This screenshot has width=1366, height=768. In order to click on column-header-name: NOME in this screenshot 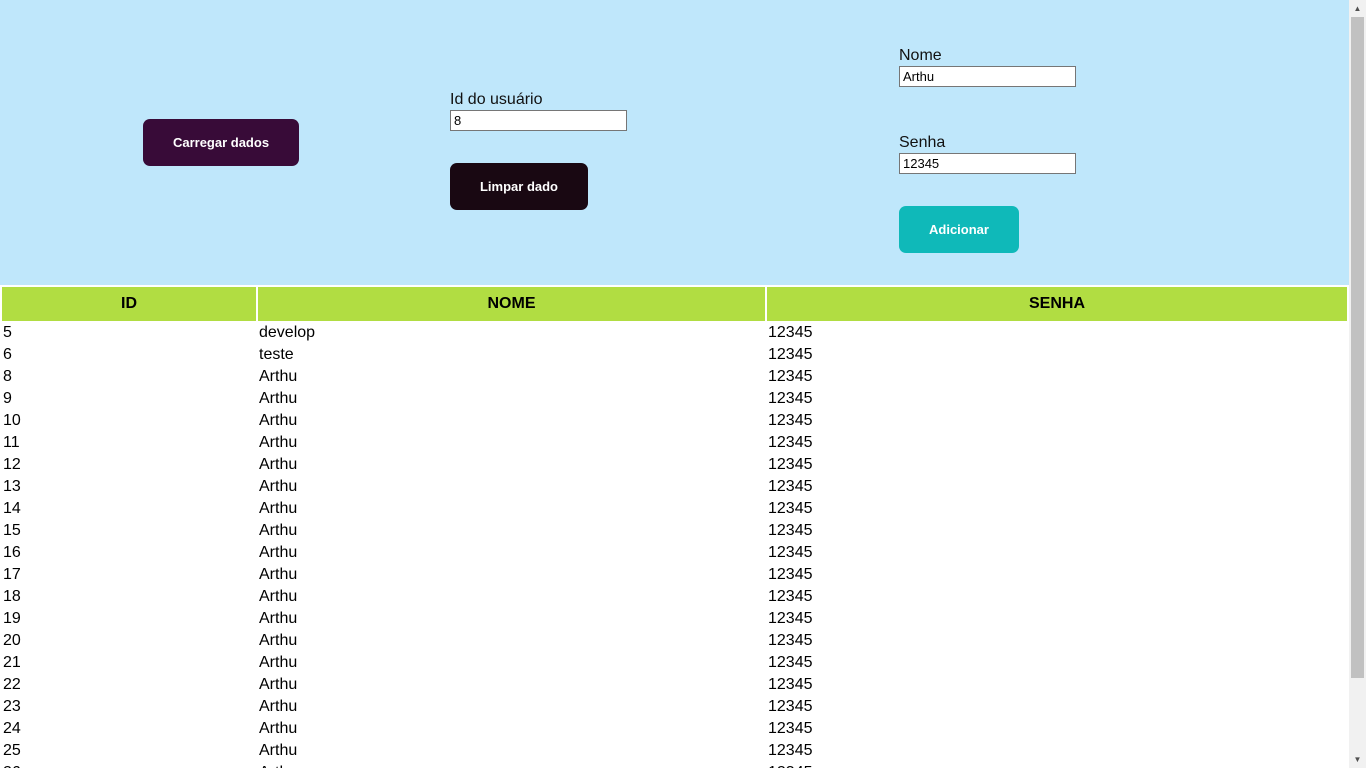, I will do `click(511, 304)`.